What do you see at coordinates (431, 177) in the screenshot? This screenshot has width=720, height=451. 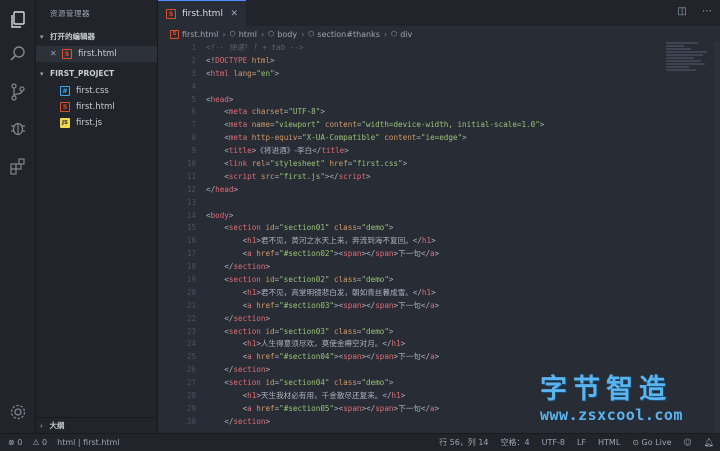 I see `code-line: <script src="first.js"></script>` at bounding box center [431, 177].